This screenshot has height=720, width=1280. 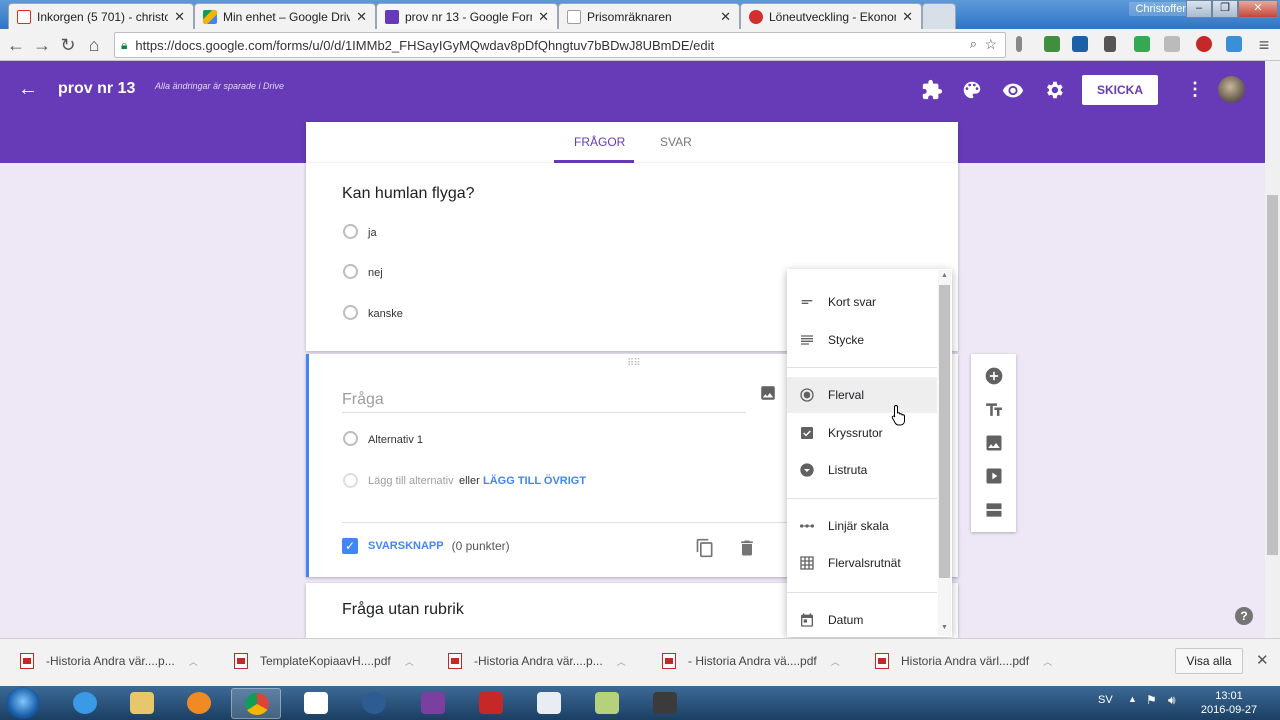 What do you see at coordinates (426, 546) in the screenshot?
I see `answer-key-button: ✓ SVARSKNAPP (0 punkter)` at bounding box center [426, 546].